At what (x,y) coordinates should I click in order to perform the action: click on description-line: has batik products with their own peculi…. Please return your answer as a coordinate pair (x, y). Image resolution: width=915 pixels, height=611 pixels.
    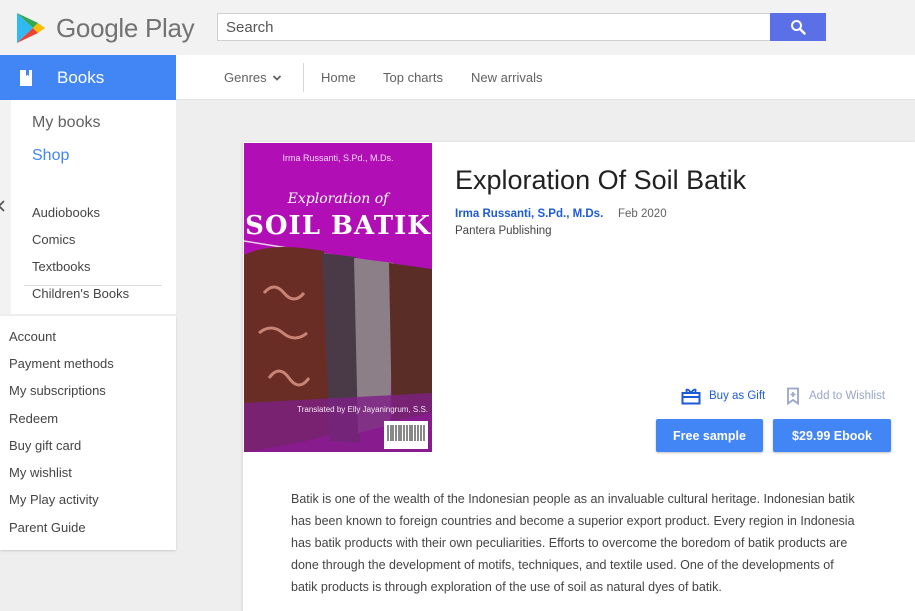
    Looking at the image, I should click on (569, 543).